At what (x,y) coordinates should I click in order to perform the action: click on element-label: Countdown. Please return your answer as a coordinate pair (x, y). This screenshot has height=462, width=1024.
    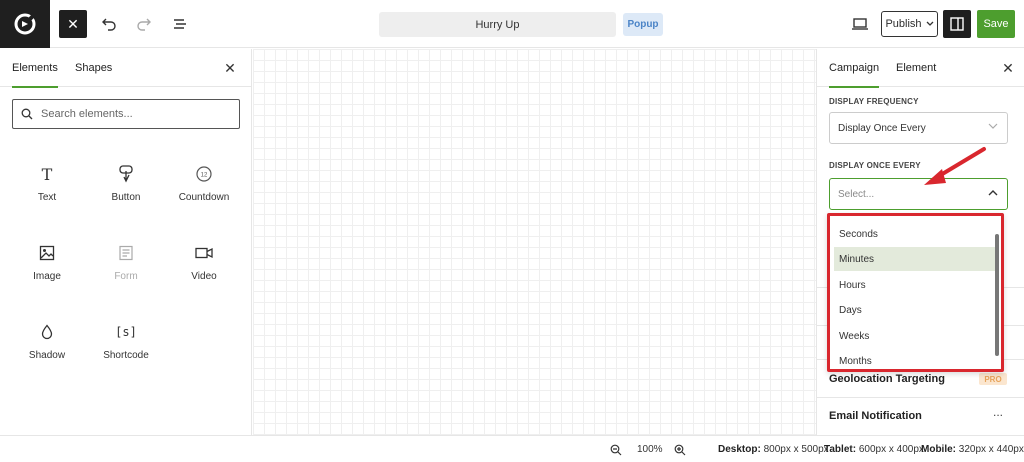
    Looking at the image, I should click on (204, 197).